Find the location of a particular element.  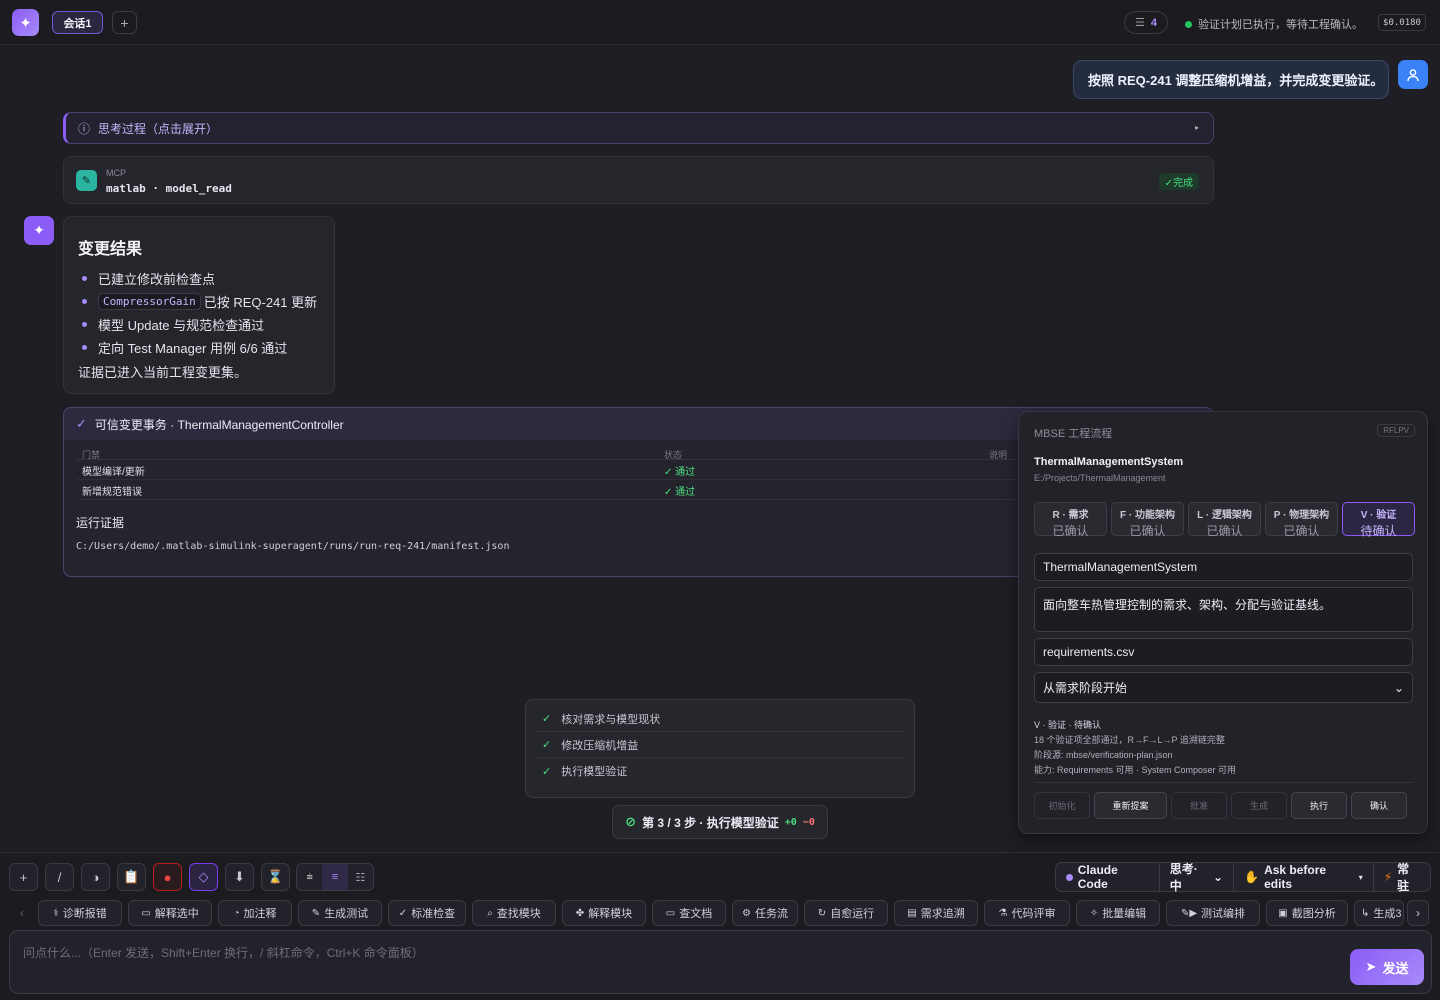

quick-action-taskflow: ⚙ 任务流 is located at coordinates (765, 913).